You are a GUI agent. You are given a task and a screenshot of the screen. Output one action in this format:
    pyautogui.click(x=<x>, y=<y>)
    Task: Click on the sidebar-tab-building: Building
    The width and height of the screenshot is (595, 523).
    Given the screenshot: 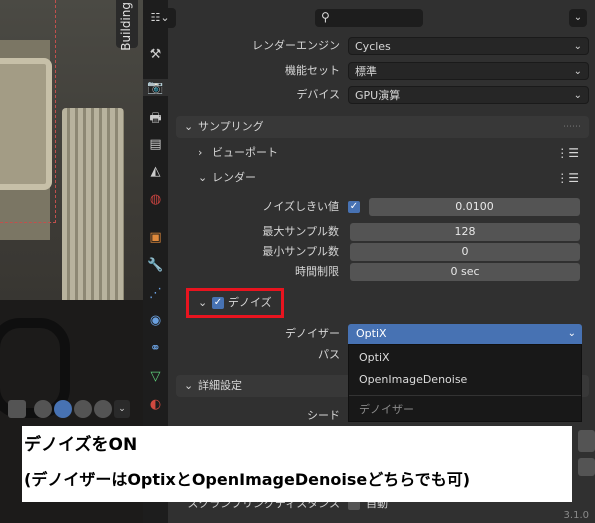 What is the action you would take?
    pyautogui.click(x=127, y=25)
    